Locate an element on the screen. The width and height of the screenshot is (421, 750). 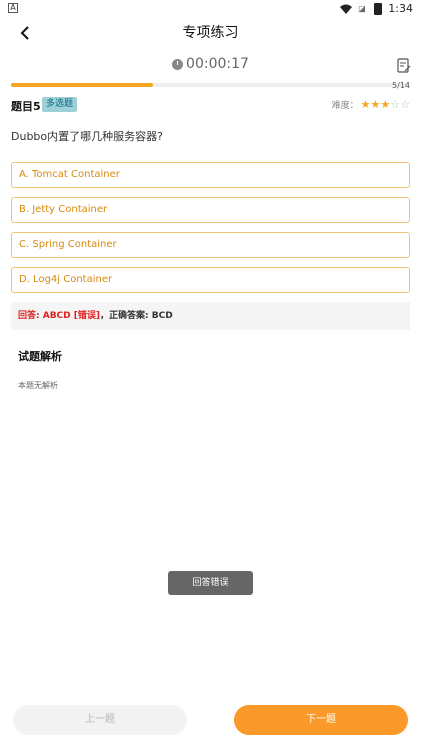
option-a: A. Tomcat Container is located at coordinates (210, 175).